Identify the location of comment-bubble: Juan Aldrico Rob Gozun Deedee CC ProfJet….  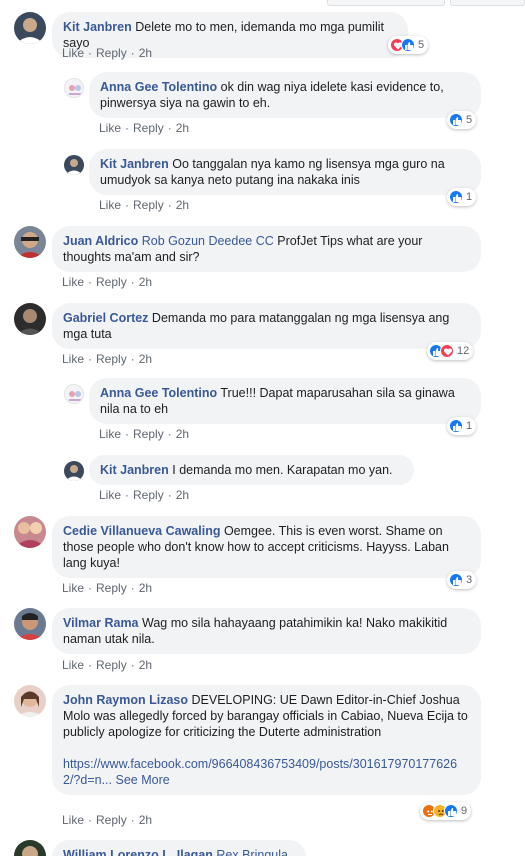
(266, 249).